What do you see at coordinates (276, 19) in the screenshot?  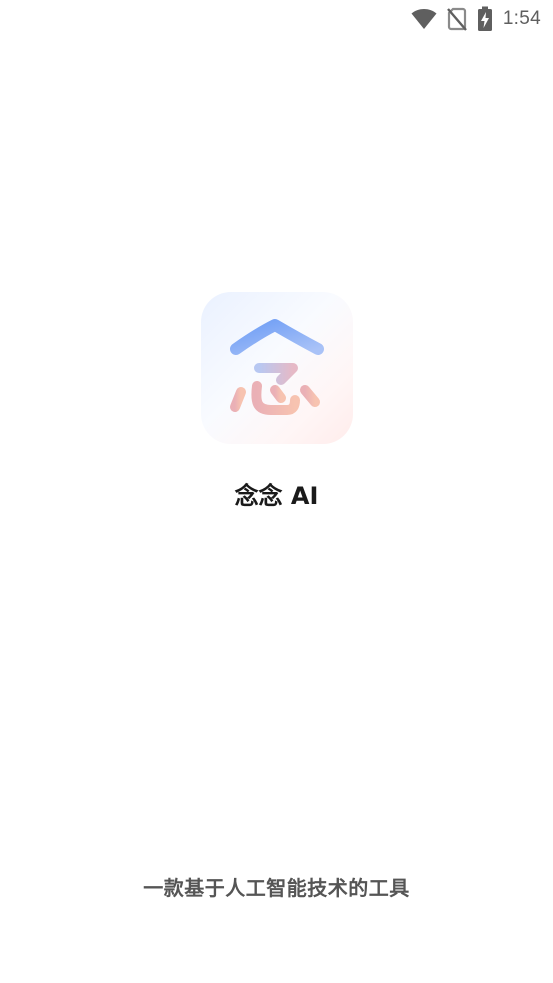 I see `status-bar: 1:54` at bounding box center [276, 19].